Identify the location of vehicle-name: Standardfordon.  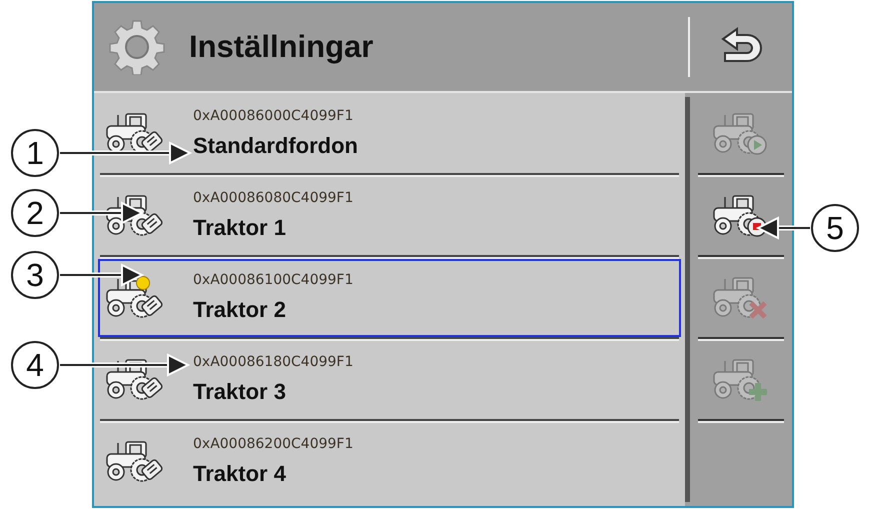
(275, 146).